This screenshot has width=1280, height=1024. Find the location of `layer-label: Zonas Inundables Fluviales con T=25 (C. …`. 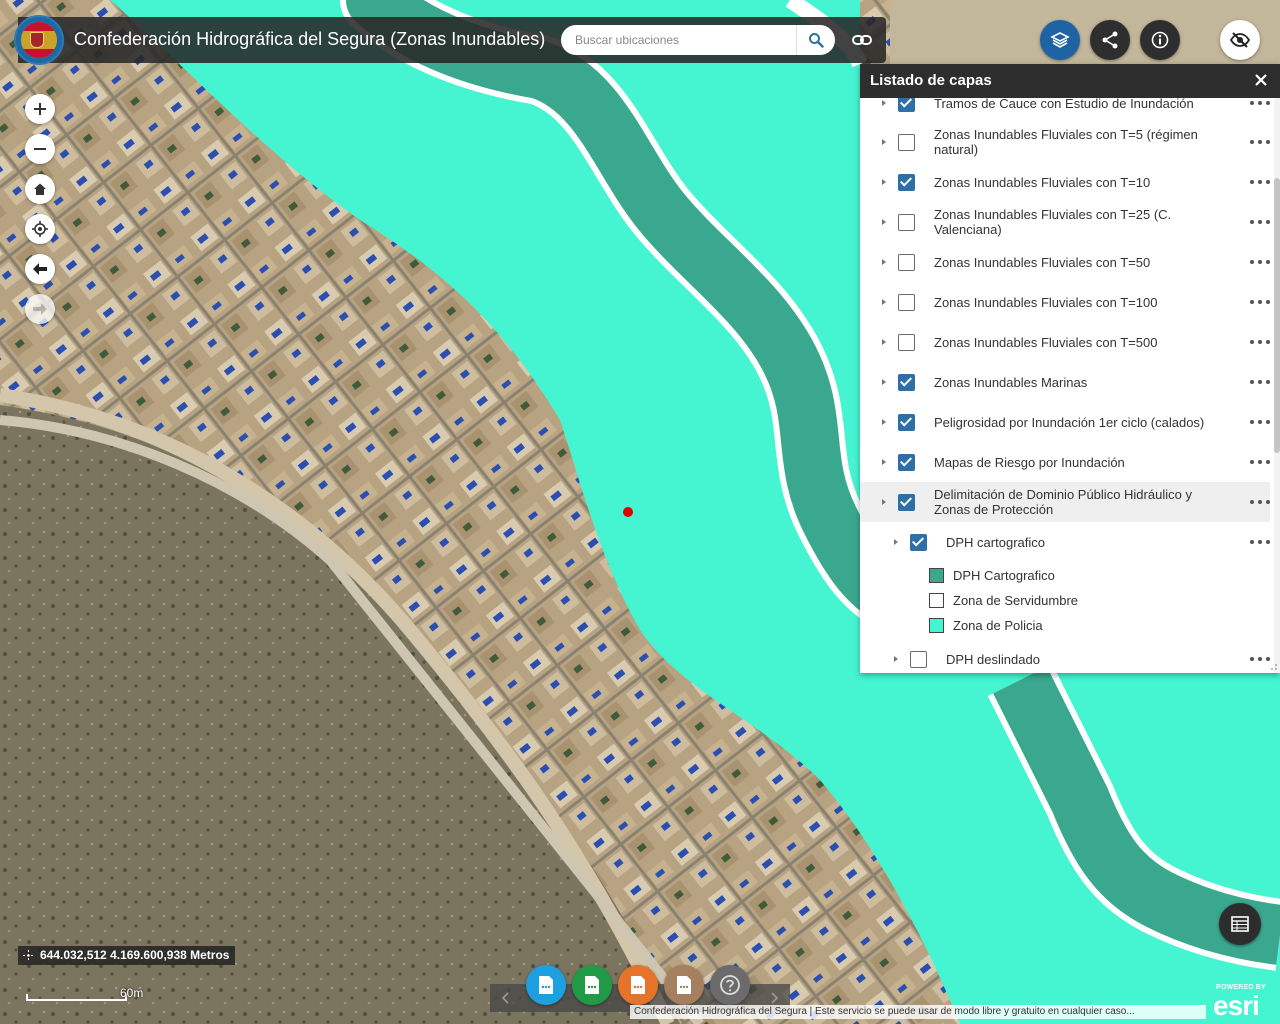

layer-label: Zonas Inundables Fluviales con T=25 (C. … is located at coordinates (1053, 222).